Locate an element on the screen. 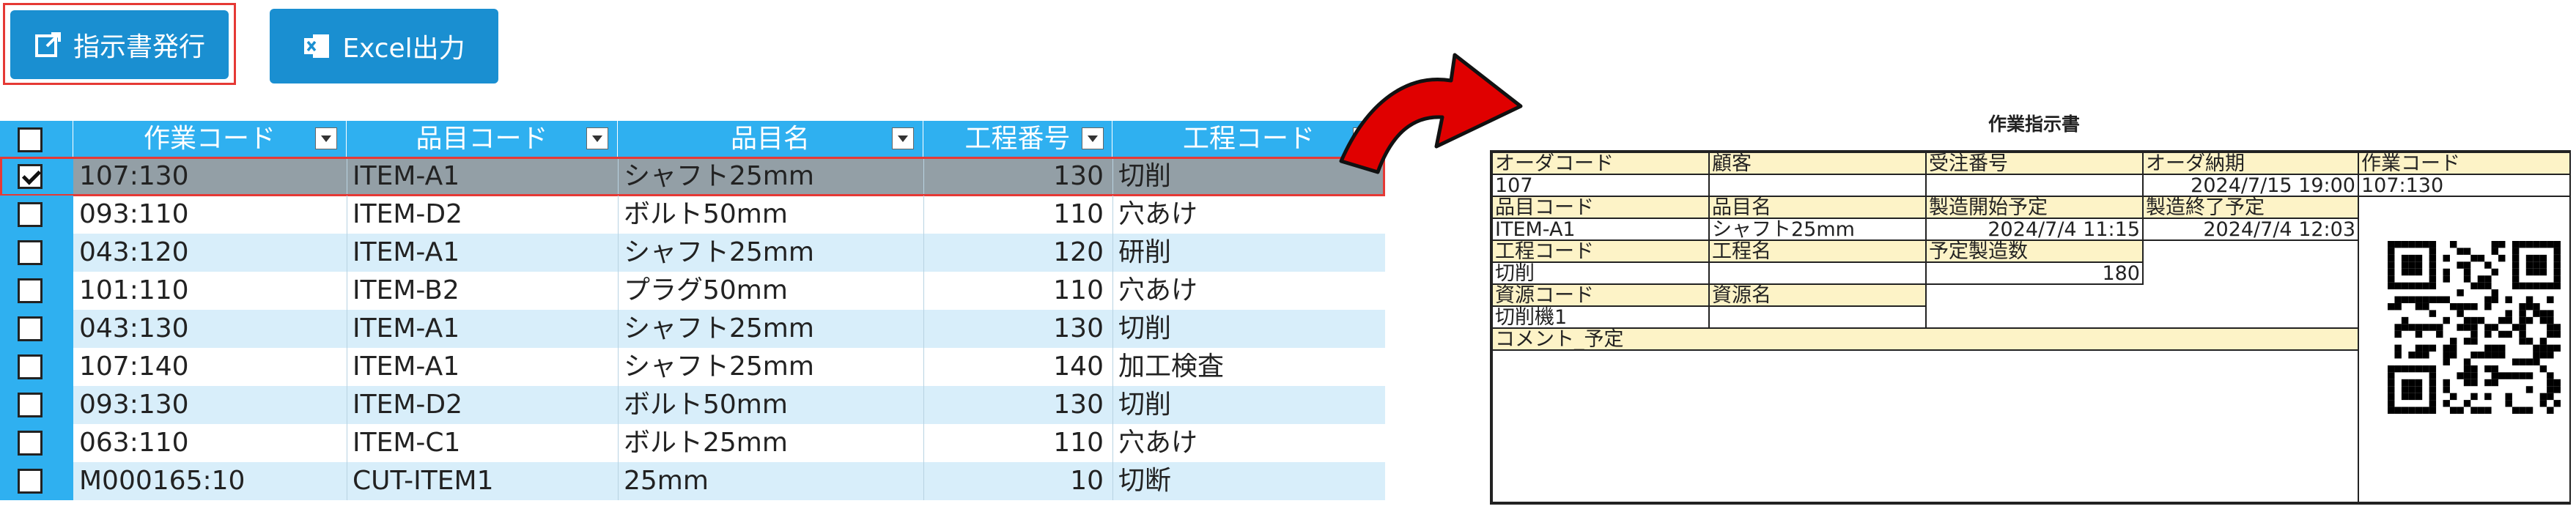 This screenshot has width=2576, height=509. external-link-icon is located at coordinates (47, 44).